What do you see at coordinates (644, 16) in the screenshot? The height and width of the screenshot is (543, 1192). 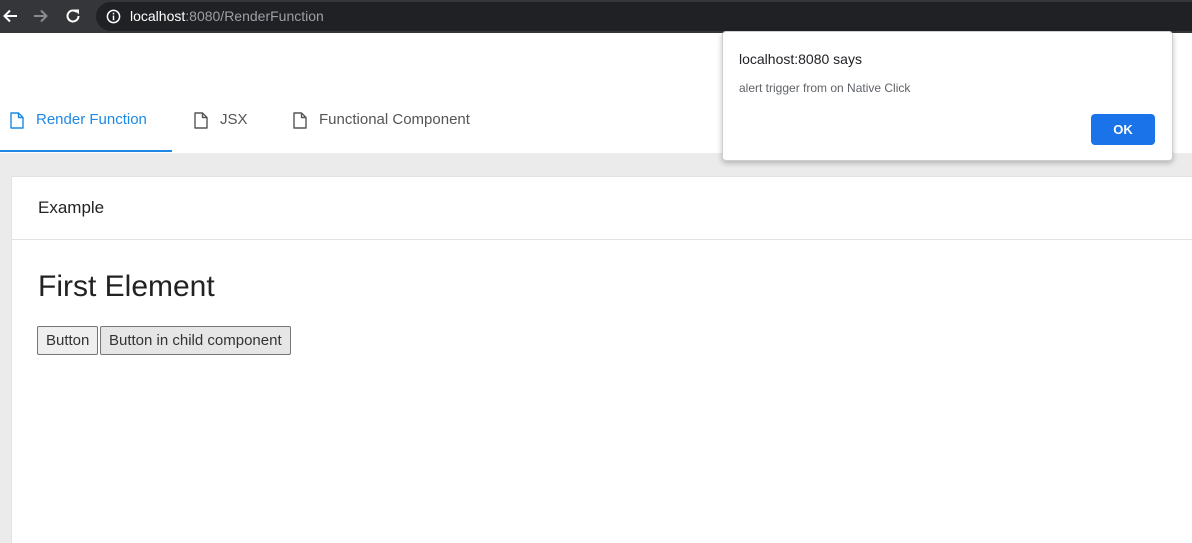 I see `address-bar: localhost:8080/RenderFunction` at bounding box center [644, 16].